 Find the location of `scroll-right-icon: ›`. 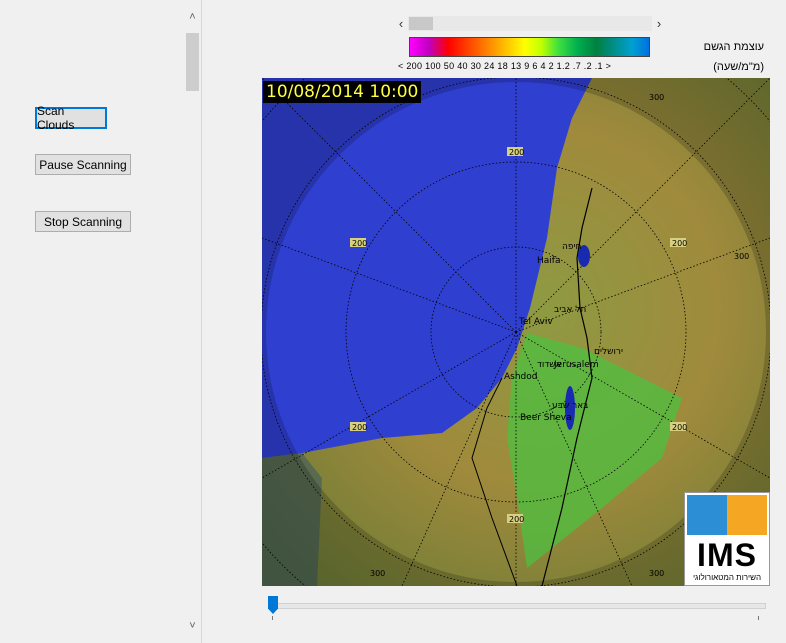

scroll-right-icon: › is located at coordinates (659, 23).